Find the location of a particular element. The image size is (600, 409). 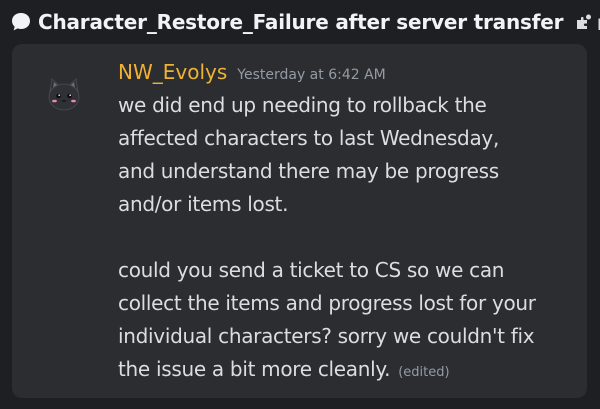

author-username: NW_Evolys is located at coordinates (172, 72).